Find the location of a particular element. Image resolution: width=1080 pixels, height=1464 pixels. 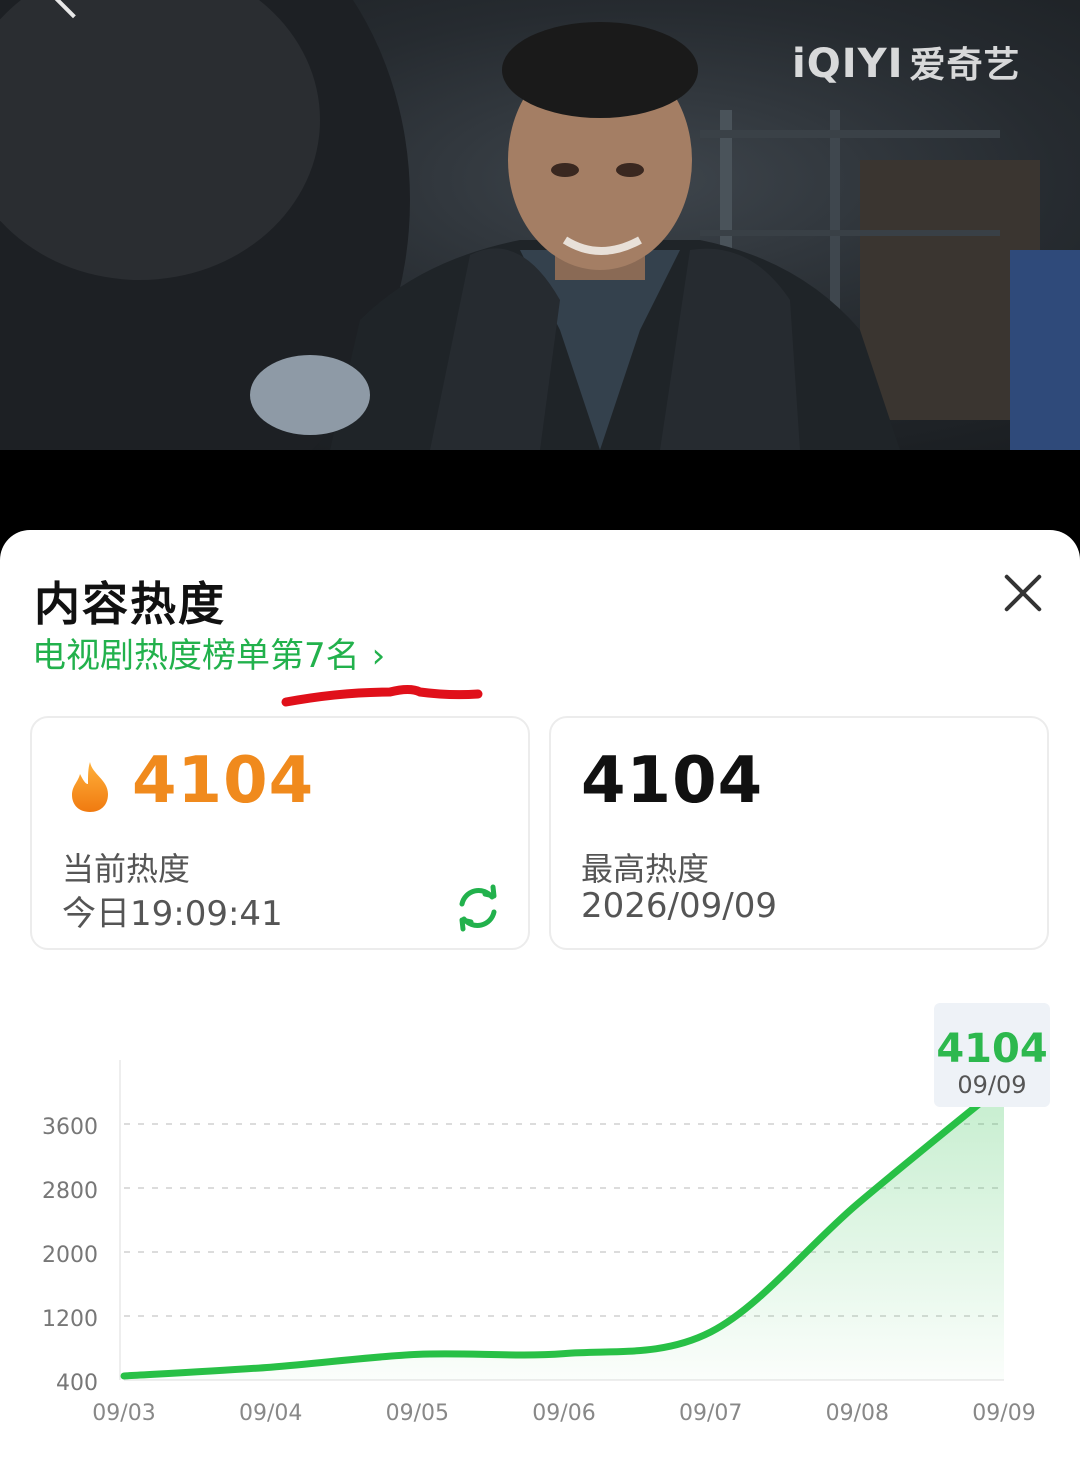

x-tick-label: 09/09 is located at coordinates (1003, 1413).